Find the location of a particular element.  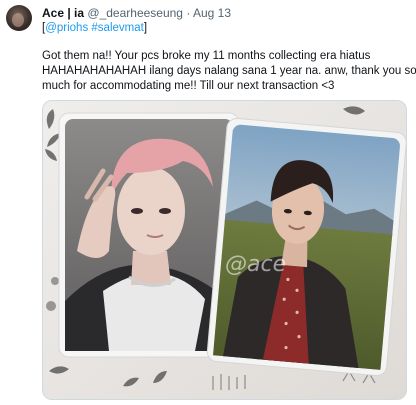

tweet-date: Aug 13 is located at coordinates (212, 13).